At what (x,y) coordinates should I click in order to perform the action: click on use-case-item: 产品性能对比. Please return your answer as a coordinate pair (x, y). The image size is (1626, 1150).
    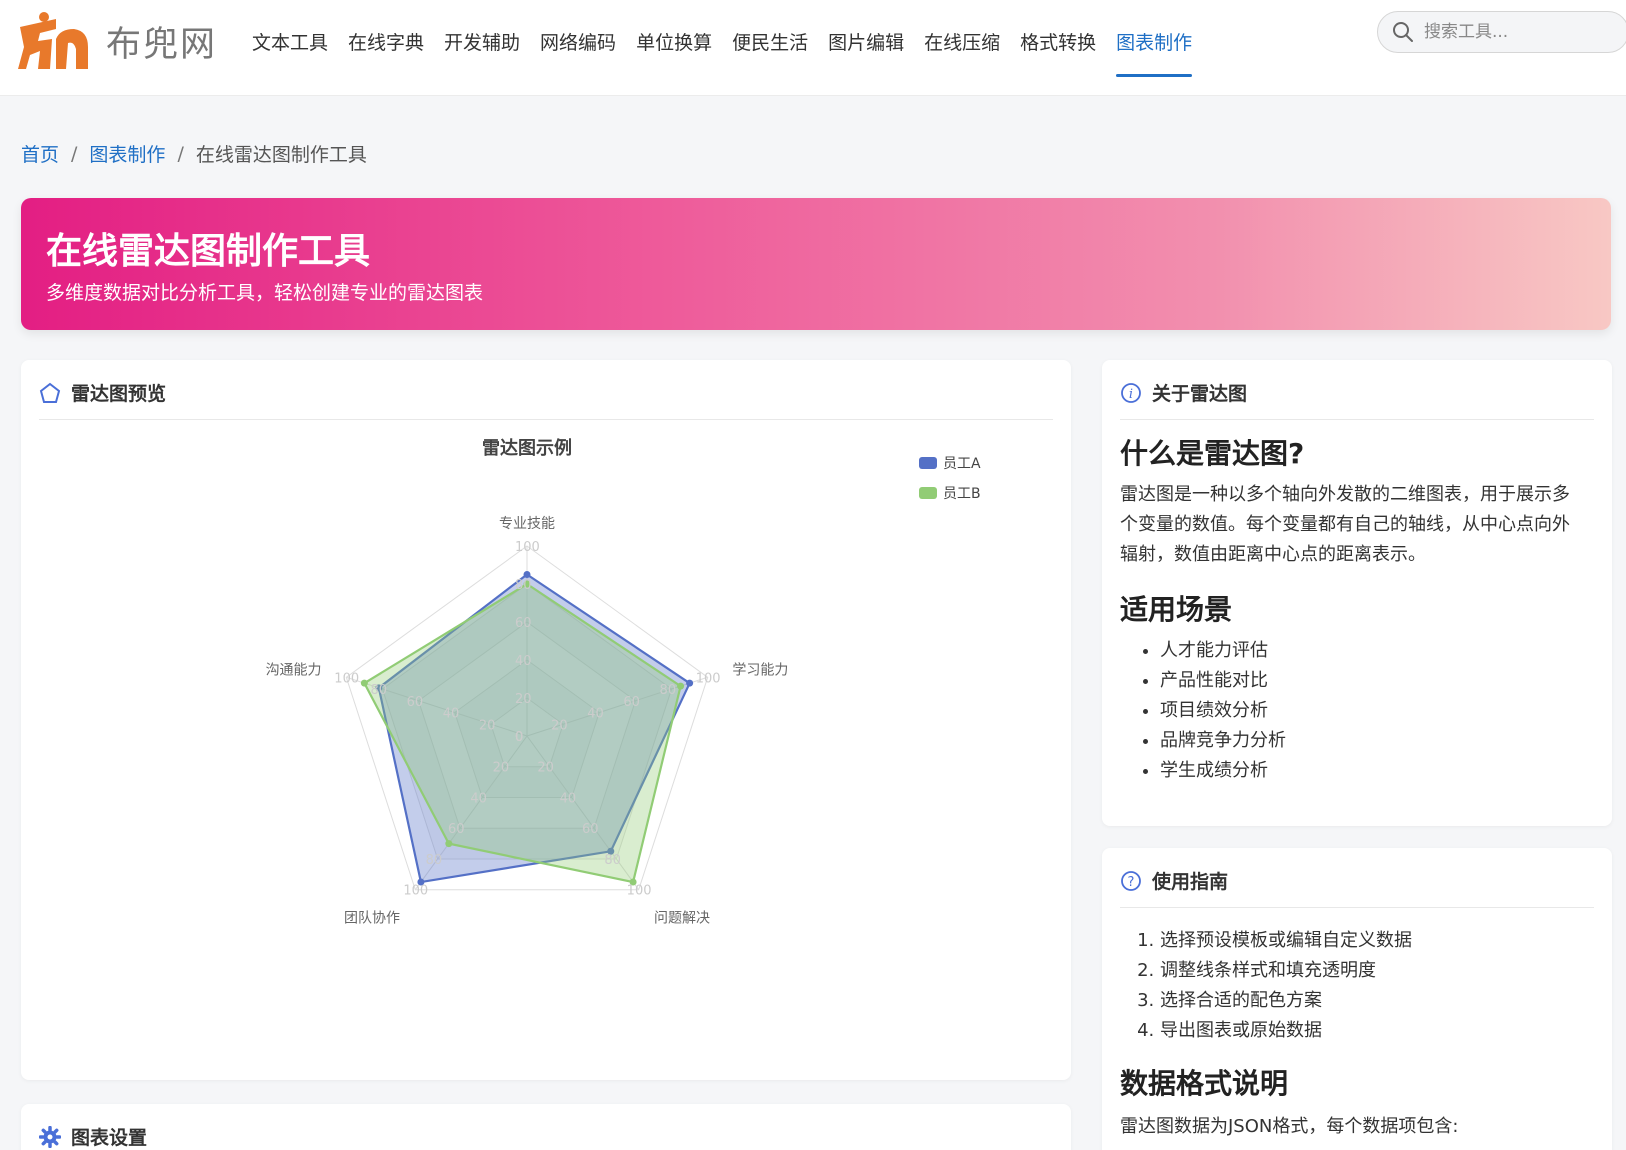
    Looking at the image, I should click on (1372, 681).